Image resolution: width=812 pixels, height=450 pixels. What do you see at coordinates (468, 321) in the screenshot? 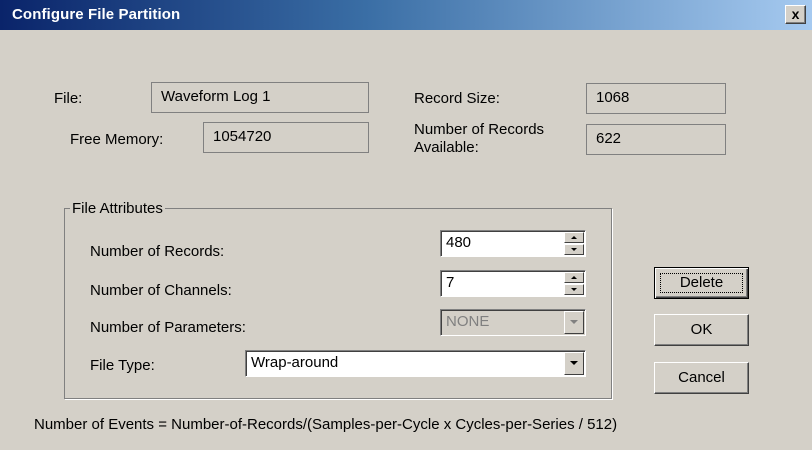
I see `num-parameters-value: NONE` at bounding box center [468, 321].